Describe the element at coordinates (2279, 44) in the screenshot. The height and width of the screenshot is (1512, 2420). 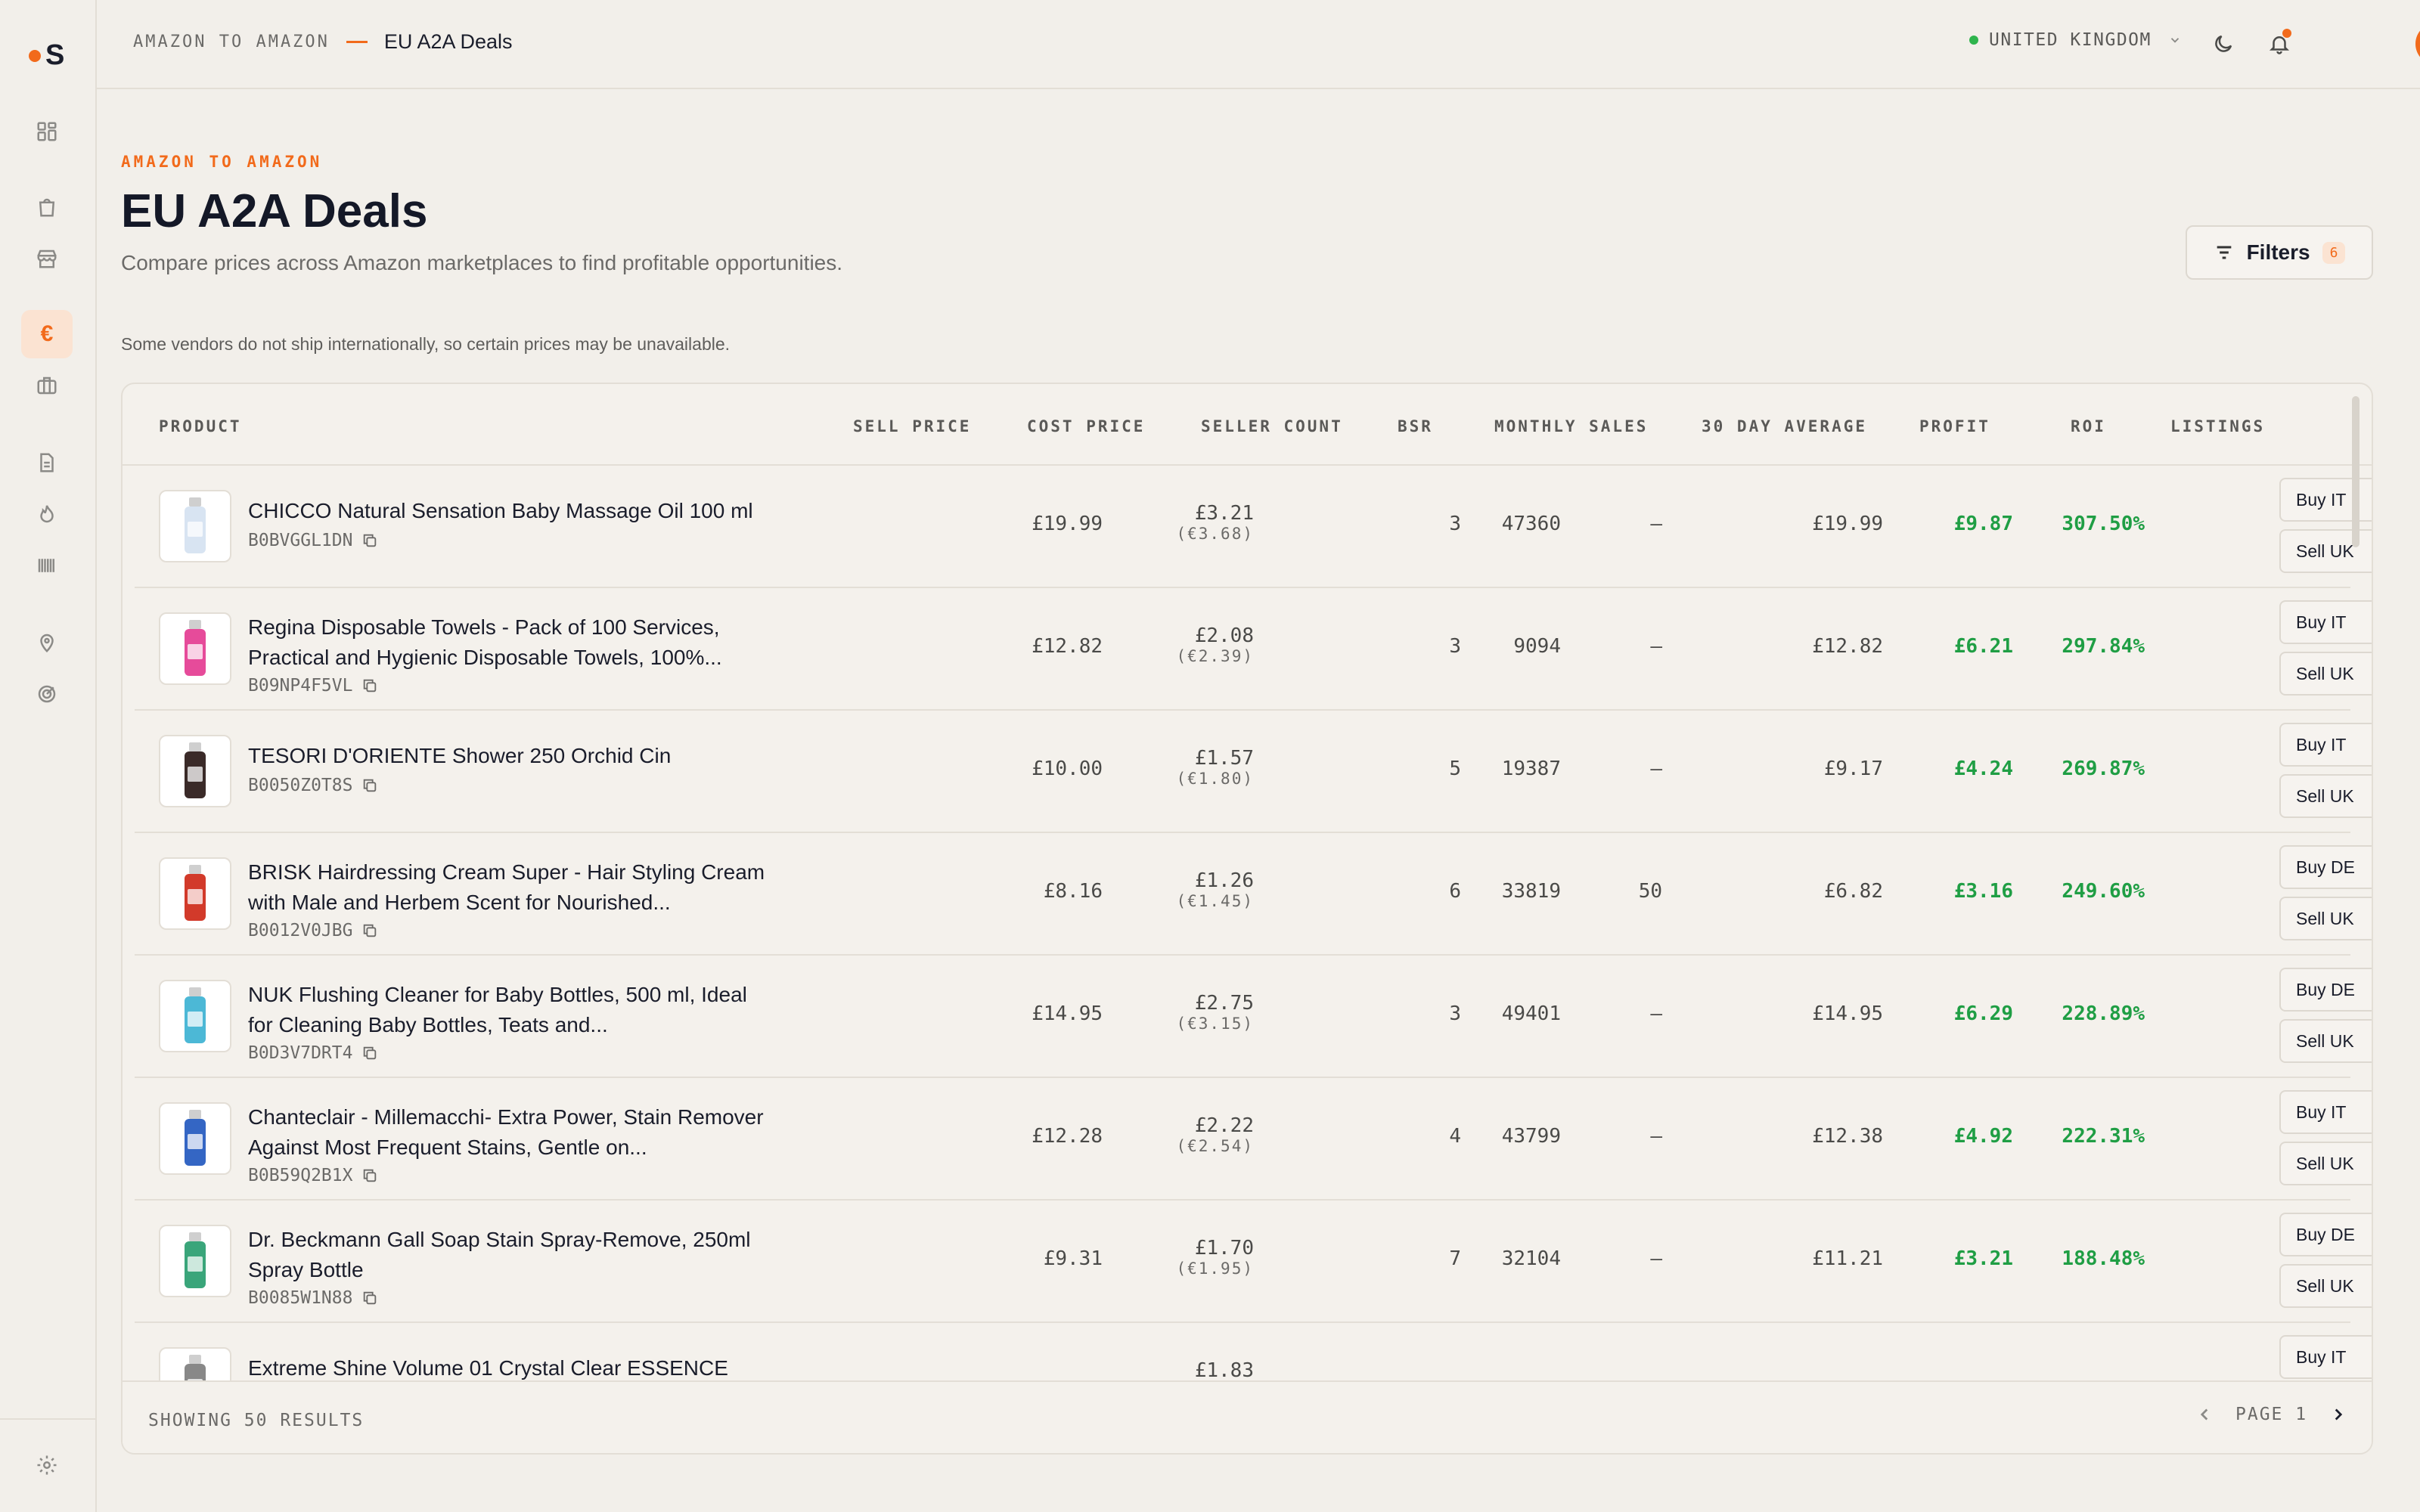
I see `notifications-button` at that location.